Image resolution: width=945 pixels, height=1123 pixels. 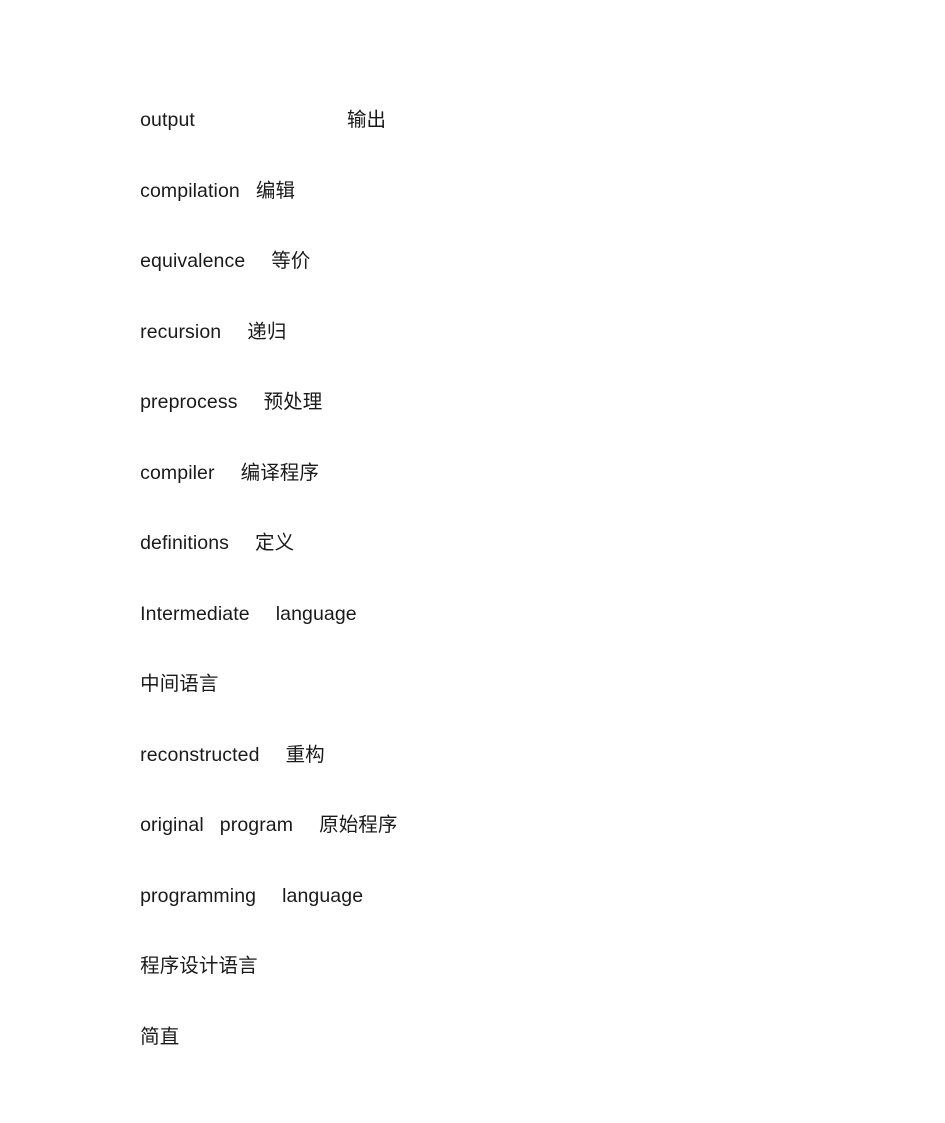 What do you see at coordinates (199, 965) in the screenshot?
I see `chinese-term: 程序设计语言` at bounding box center [199, 965].